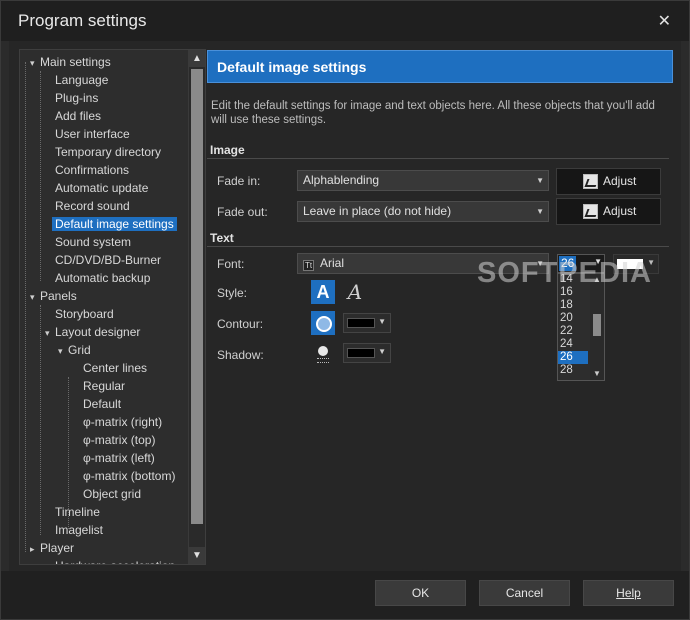 This screenshot has width=690, height=620. I want to click on tree-item: Sound system, so click(88, 242).